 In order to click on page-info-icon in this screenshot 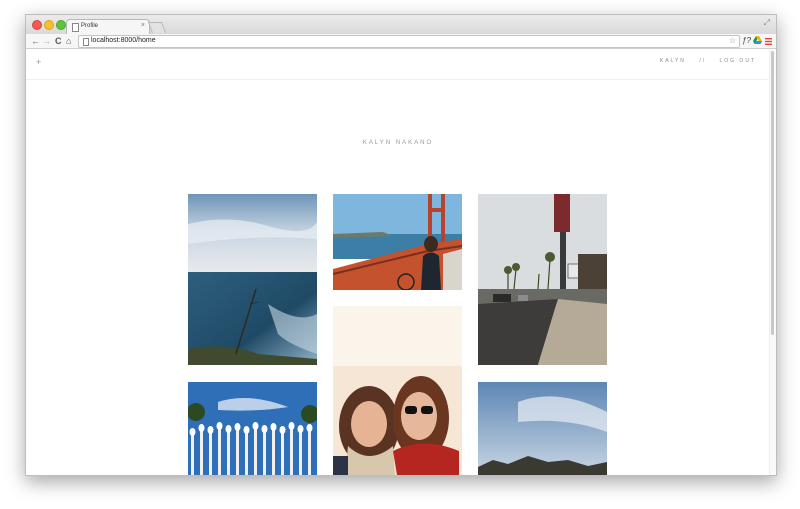, I will do `click(86, 42)`.